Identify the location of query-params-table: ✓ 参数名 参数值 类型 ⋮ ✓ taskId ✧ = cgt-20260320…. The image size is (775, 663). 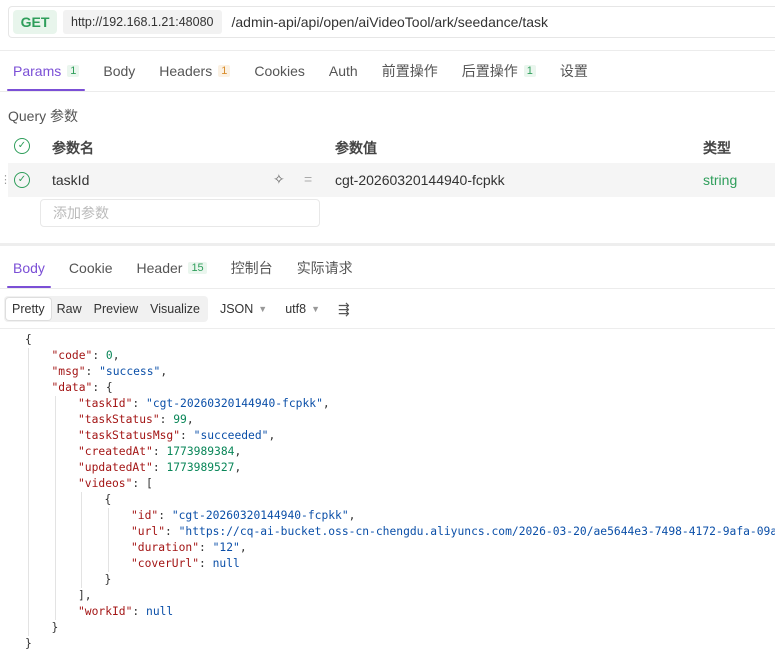
(387, 178).